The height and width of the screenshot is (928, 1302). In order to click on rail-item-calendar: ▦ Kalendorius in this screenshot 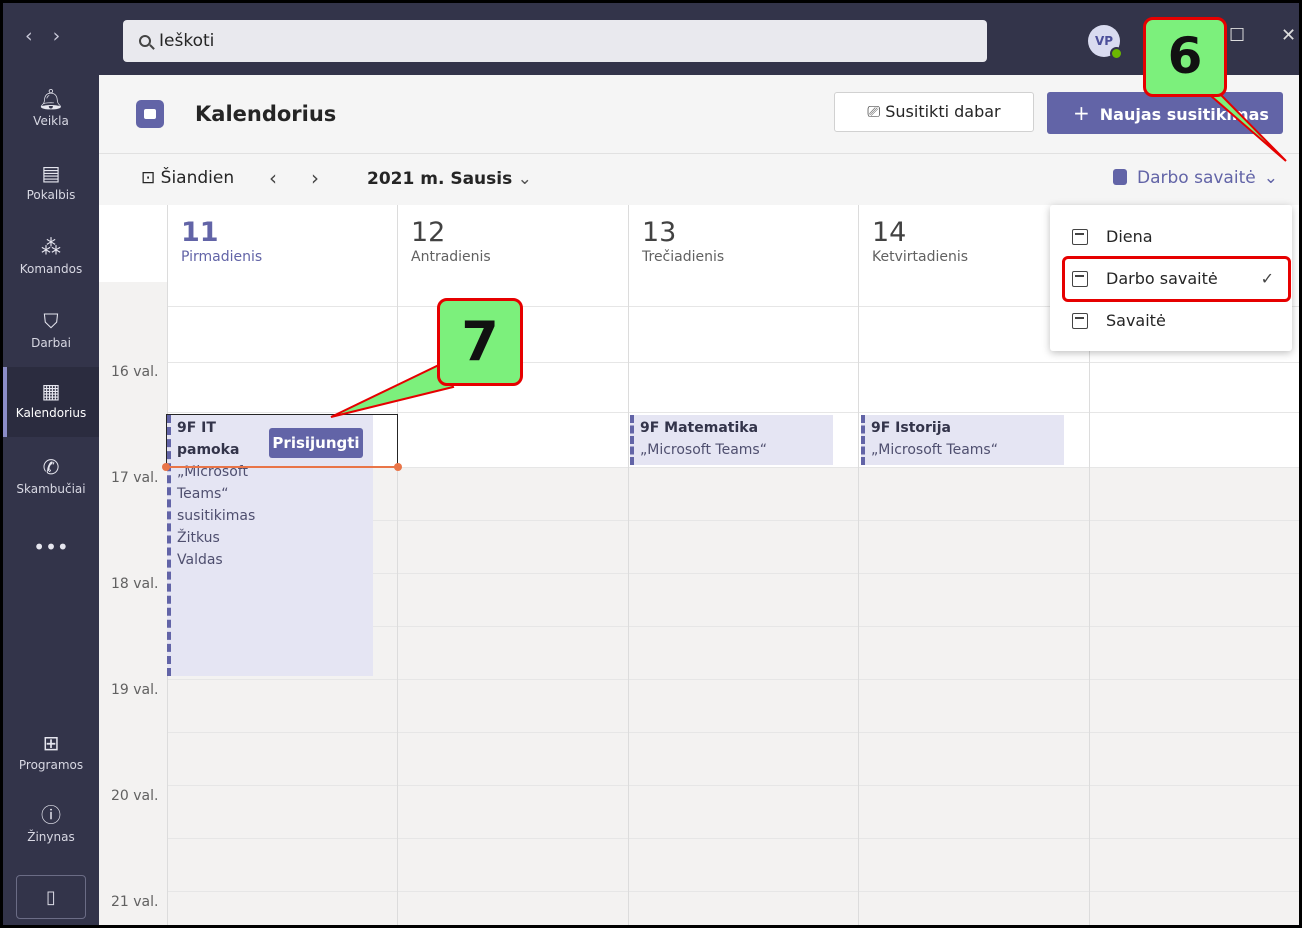, I will do `click(51, 402)`.